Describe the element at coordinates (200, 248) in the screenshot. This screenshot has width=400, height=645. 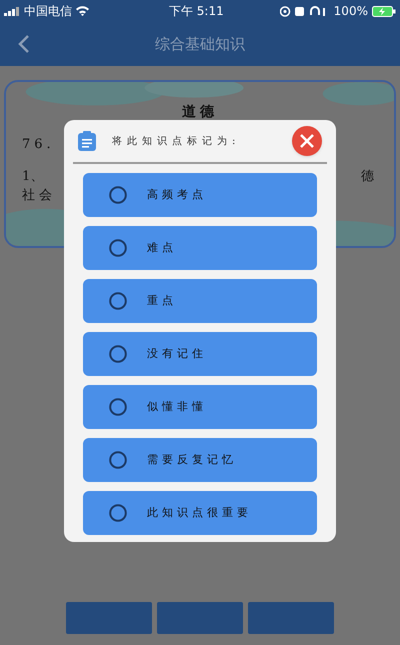
I see `mark-option: 难点` at that location.